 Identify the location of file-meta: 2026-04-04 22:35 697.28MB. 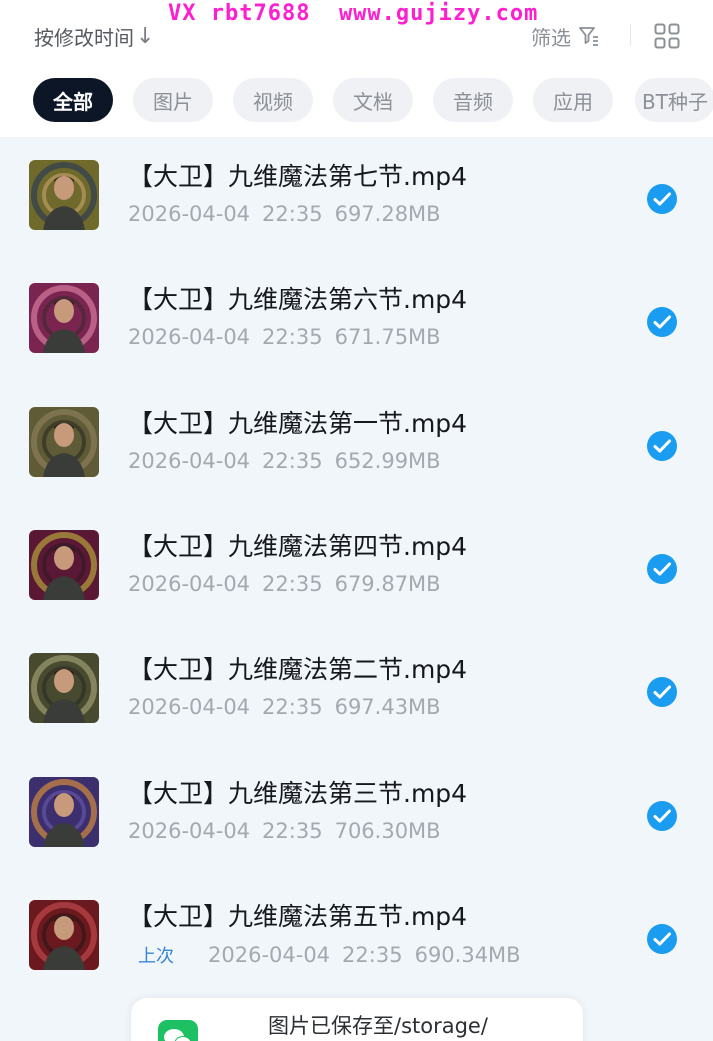
(284, 214).